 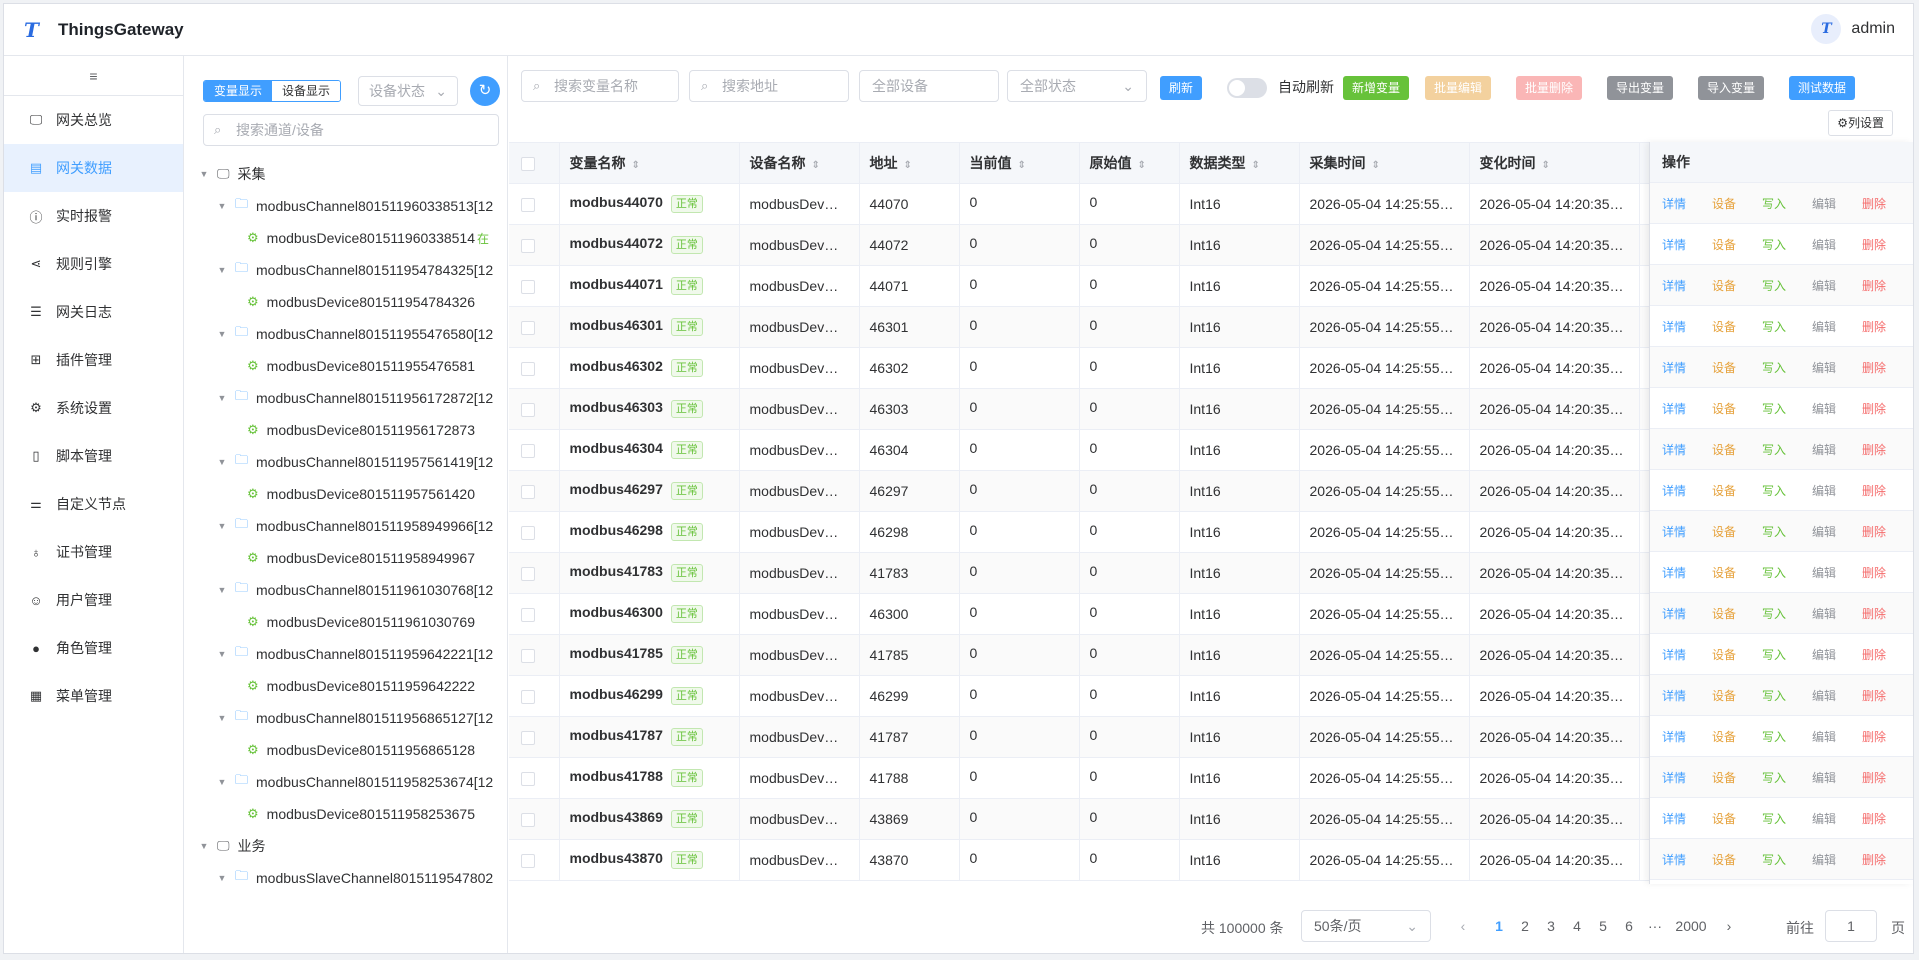 I want to click on tree-node-channel: ▼ 🗀 modbusChannel801511958253674[12, so click(x=346, y=782).